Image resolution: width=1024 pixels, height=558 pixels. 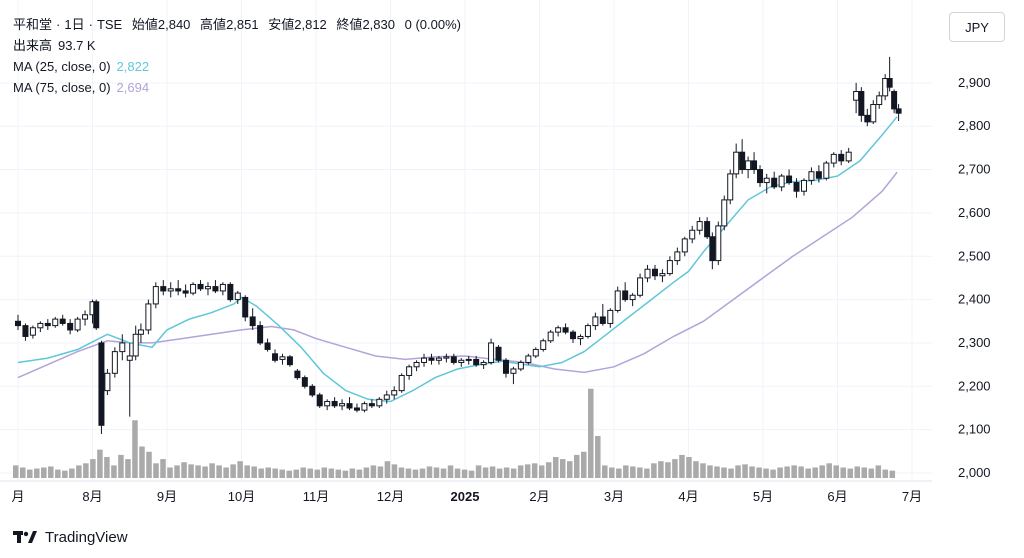 What do you see at coordinates (316, 496) in the screenshot?
I see `x-tick-label: 11月` at bounding box center [316, 496].